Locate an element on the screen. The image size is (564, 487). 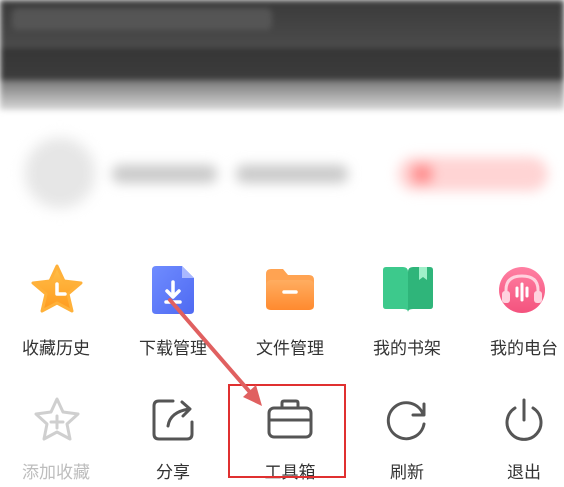
annotation-arrow is located at coordinates (215, 352).